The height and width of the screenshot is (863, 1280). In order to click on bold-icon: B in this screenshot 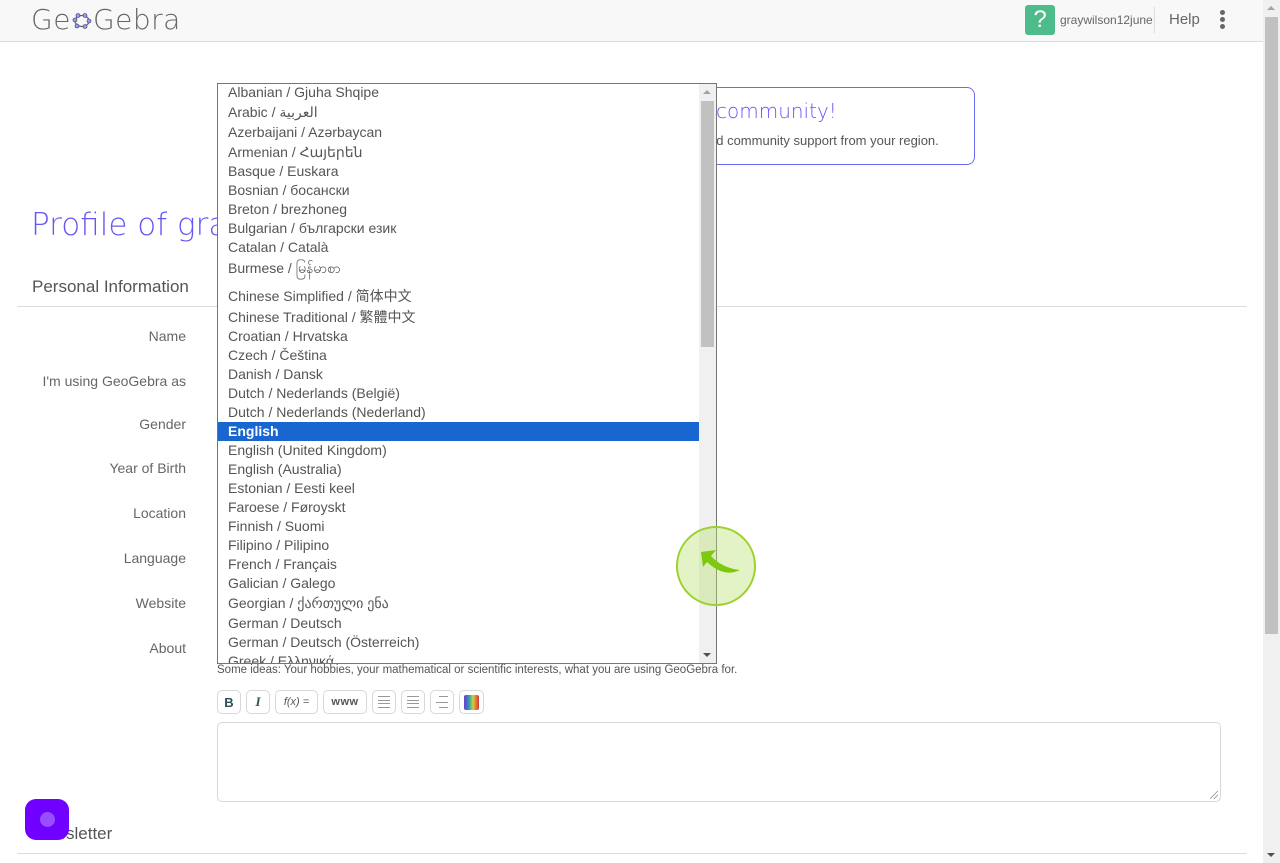, I will do `click(229, 702)`.